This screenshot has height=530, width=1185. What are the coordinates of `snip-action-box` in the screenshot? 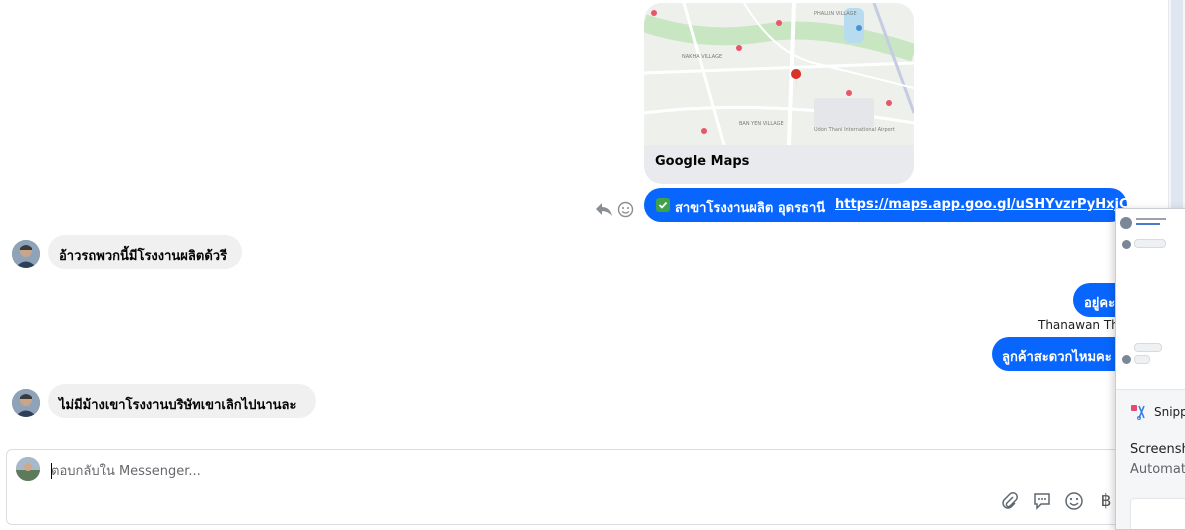 It's located at (1157, 513).